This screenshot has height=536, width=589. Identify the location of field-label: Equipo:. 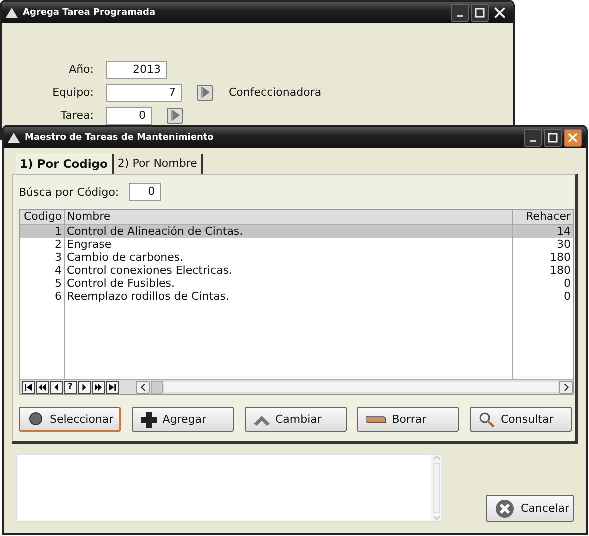
(73, 92).